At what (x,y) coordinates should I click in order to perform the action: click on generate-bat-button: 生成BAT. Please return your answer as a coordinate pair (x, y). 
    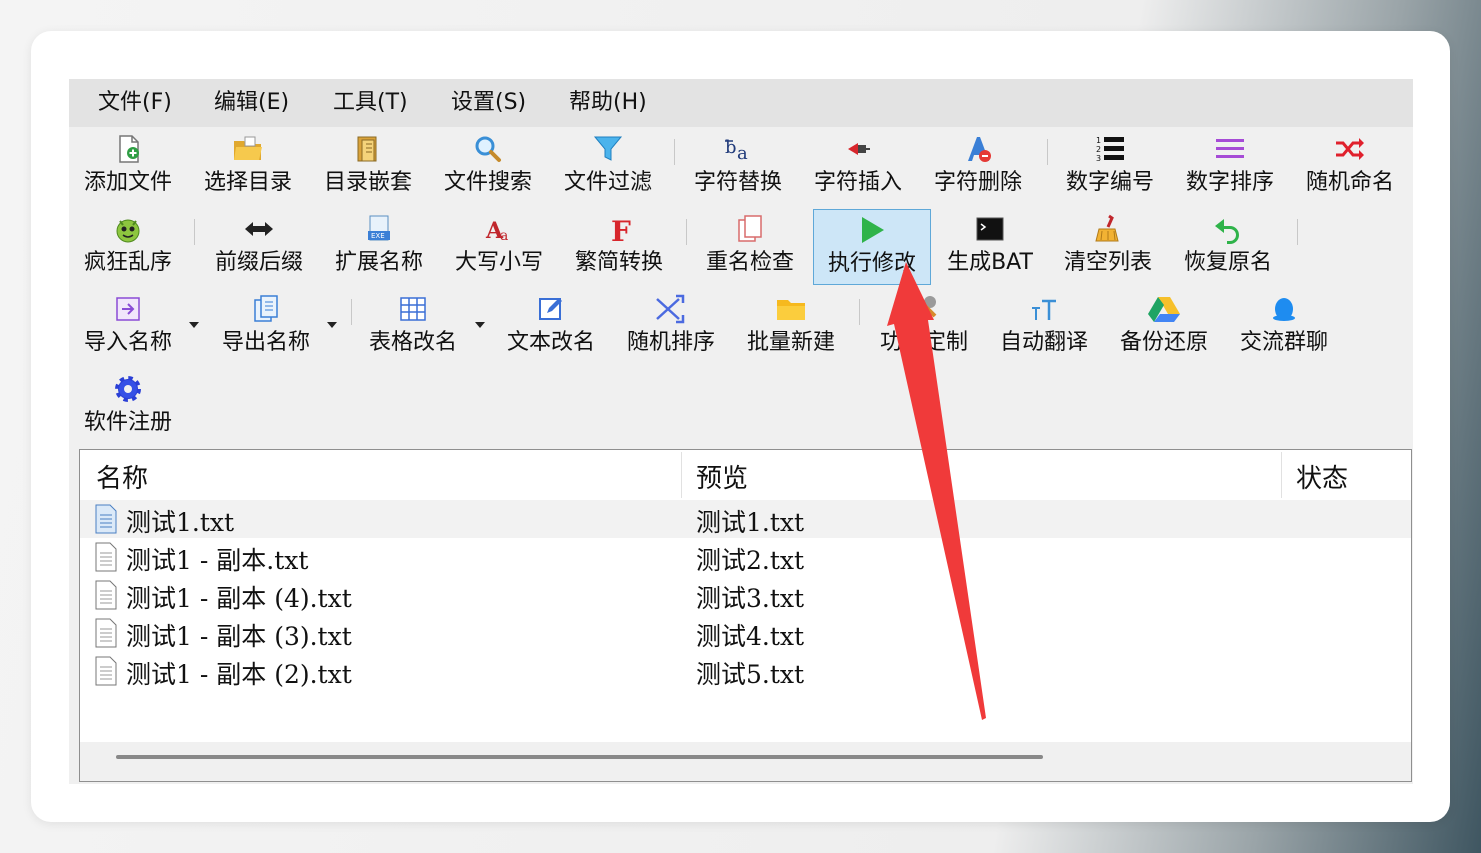
    Looking at the image, I should click on (990, 247).